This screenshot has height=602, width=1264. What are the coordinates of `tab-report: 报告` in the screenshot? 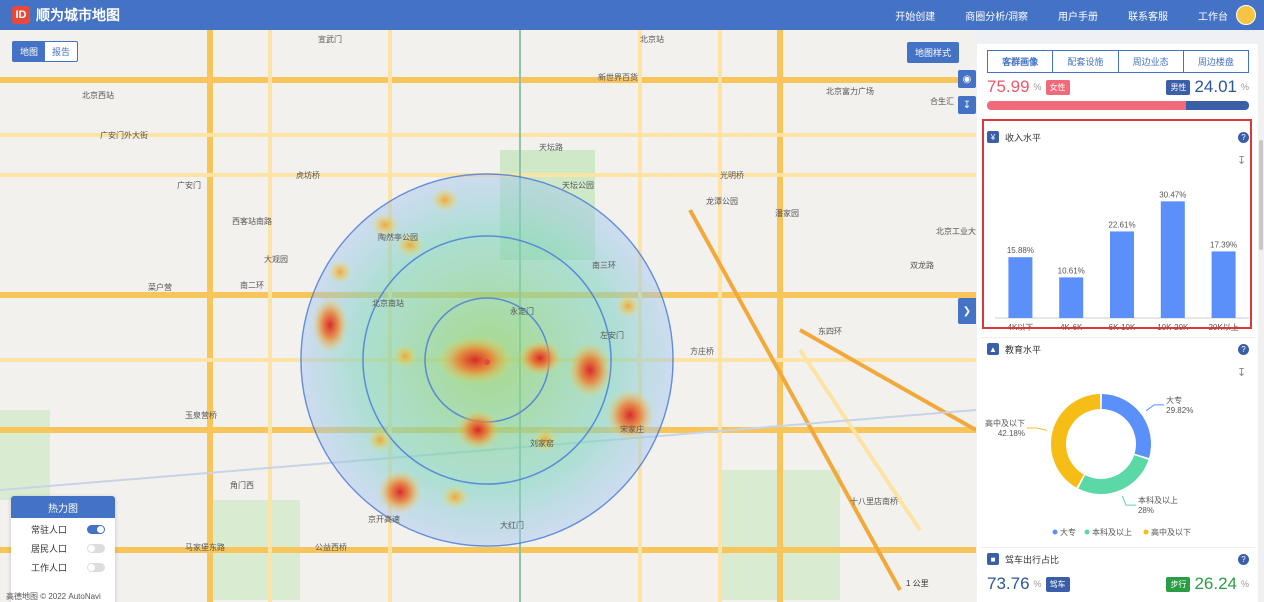 It's located at (61, 51).